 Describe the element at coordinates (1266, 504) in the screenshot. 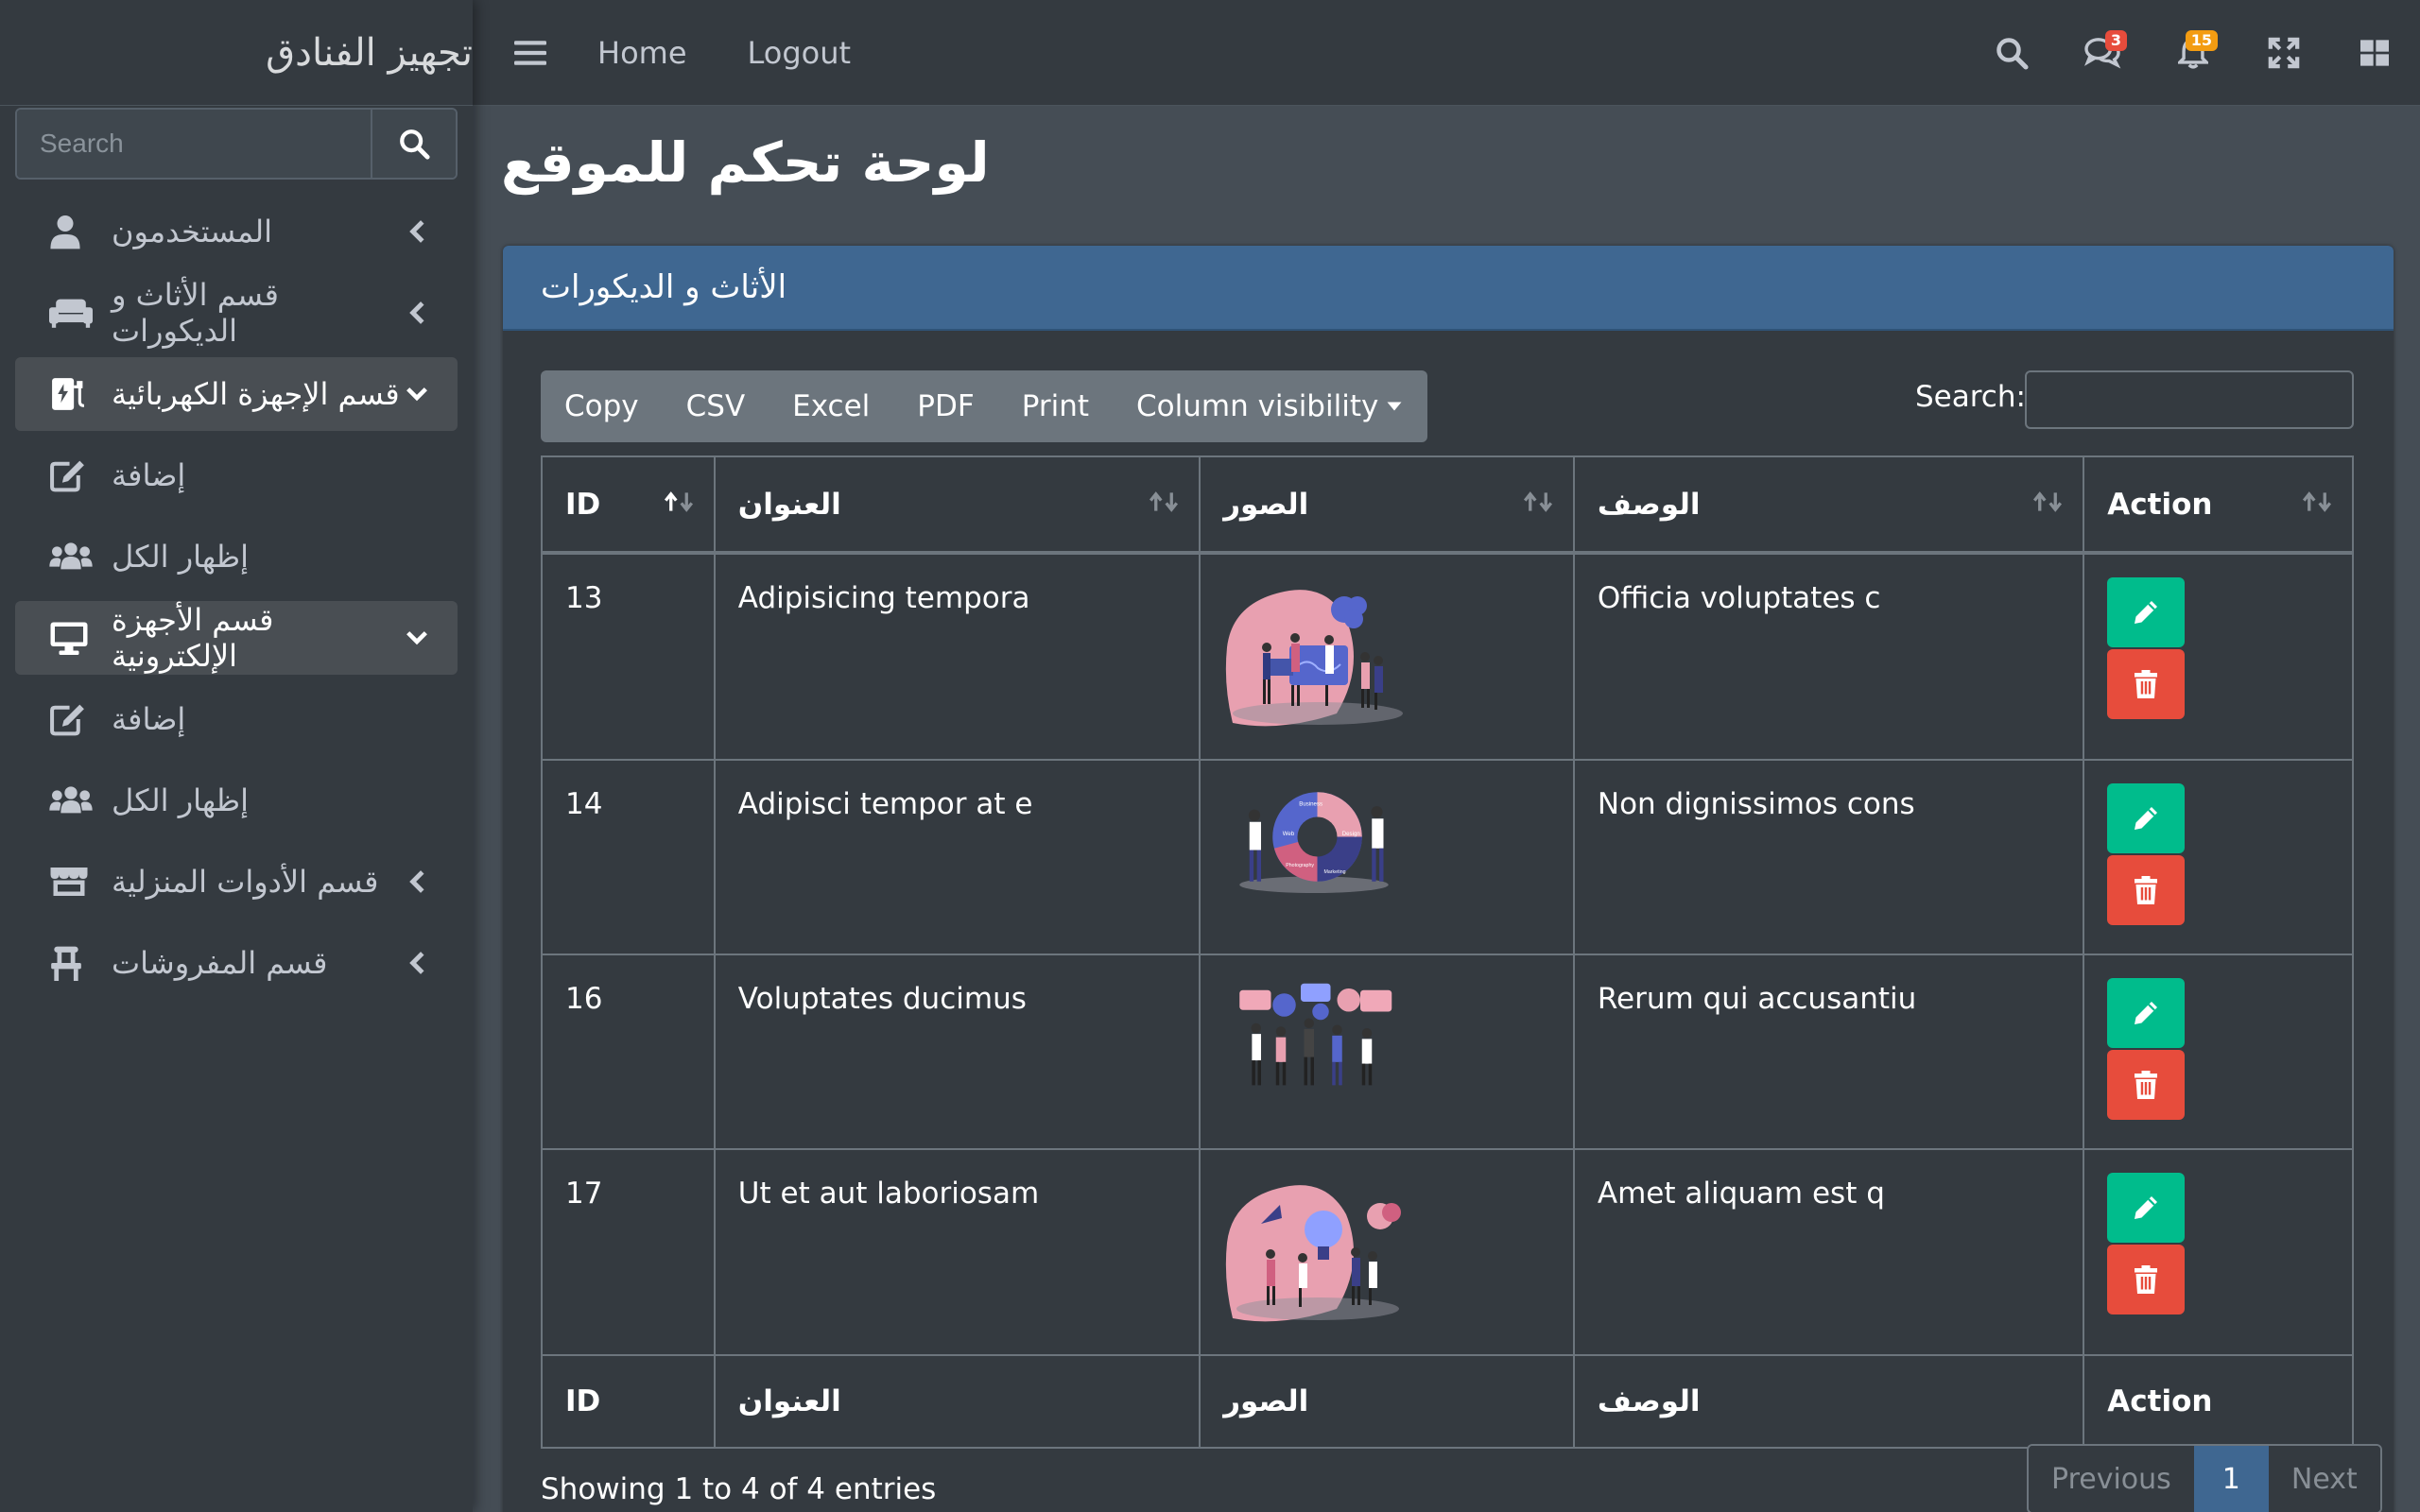

I see `column-header-label: الصور` at that location.